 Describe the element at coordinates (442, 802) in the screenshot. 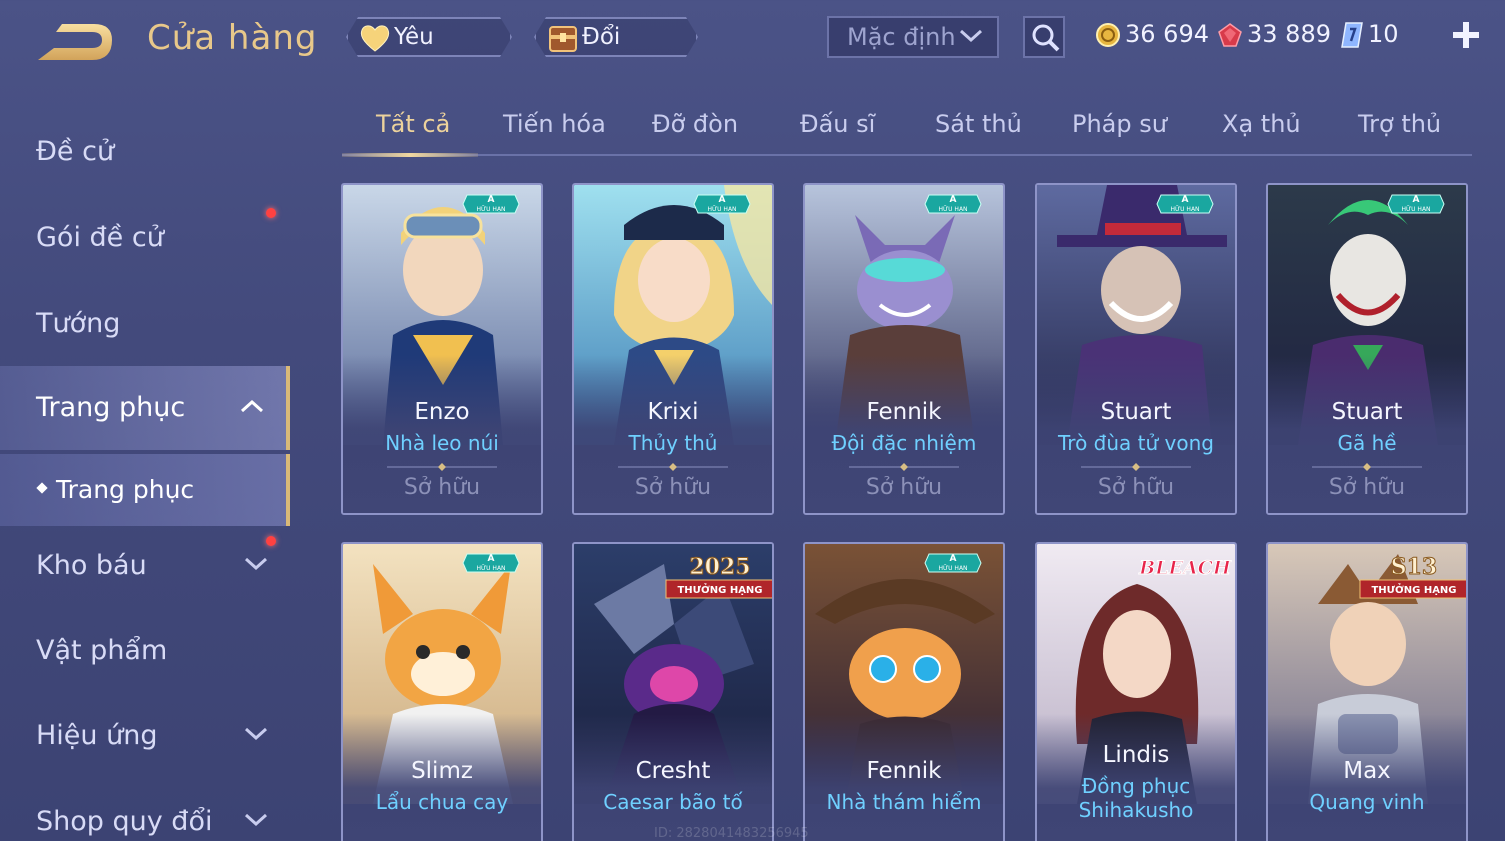

I see `skin-name: Lẩu chua cay` at that location.